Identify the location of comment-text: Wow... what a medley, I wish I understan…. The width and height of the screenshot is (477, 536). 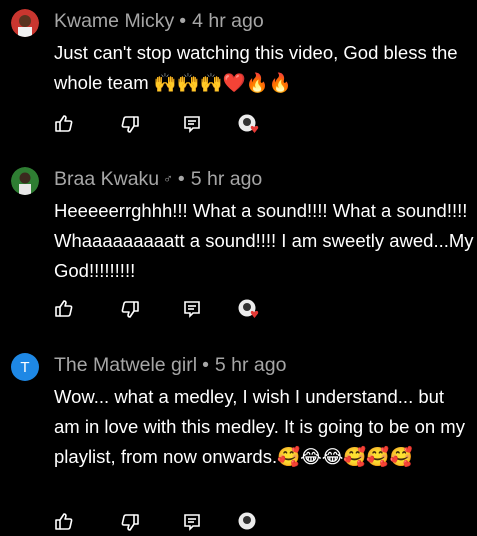
(259, 427).